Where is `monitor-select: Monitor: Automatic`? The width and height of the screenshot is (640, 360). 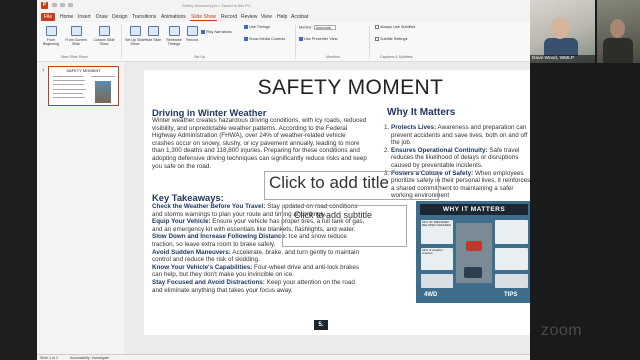
monitor-select: Monitor: Automatic is located at coordinates (317, 28).